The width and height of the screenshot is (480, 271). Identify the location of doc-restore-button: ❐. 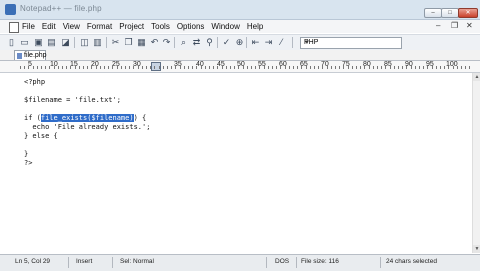
(454, 25).